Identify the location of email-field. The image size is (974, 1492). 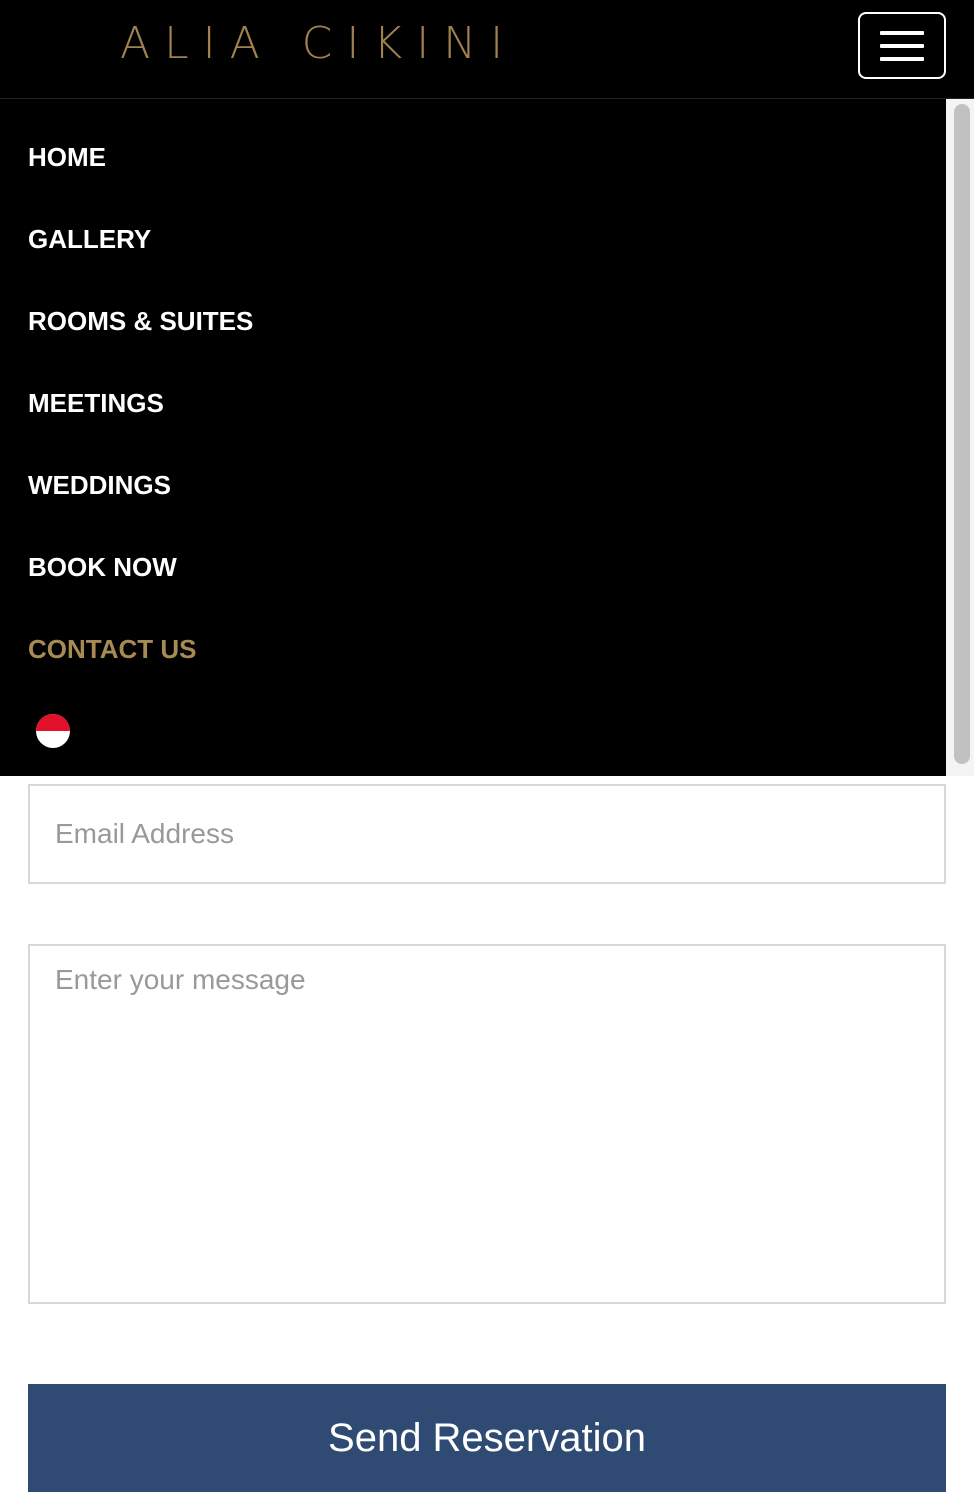
(487, 834).